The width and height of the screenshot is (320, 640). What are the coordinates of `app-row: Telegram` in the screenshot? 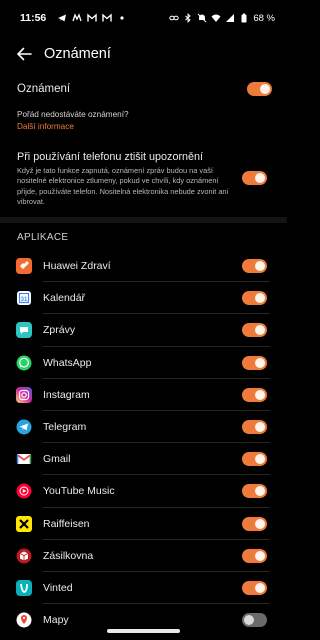 It's located at (143, 427).